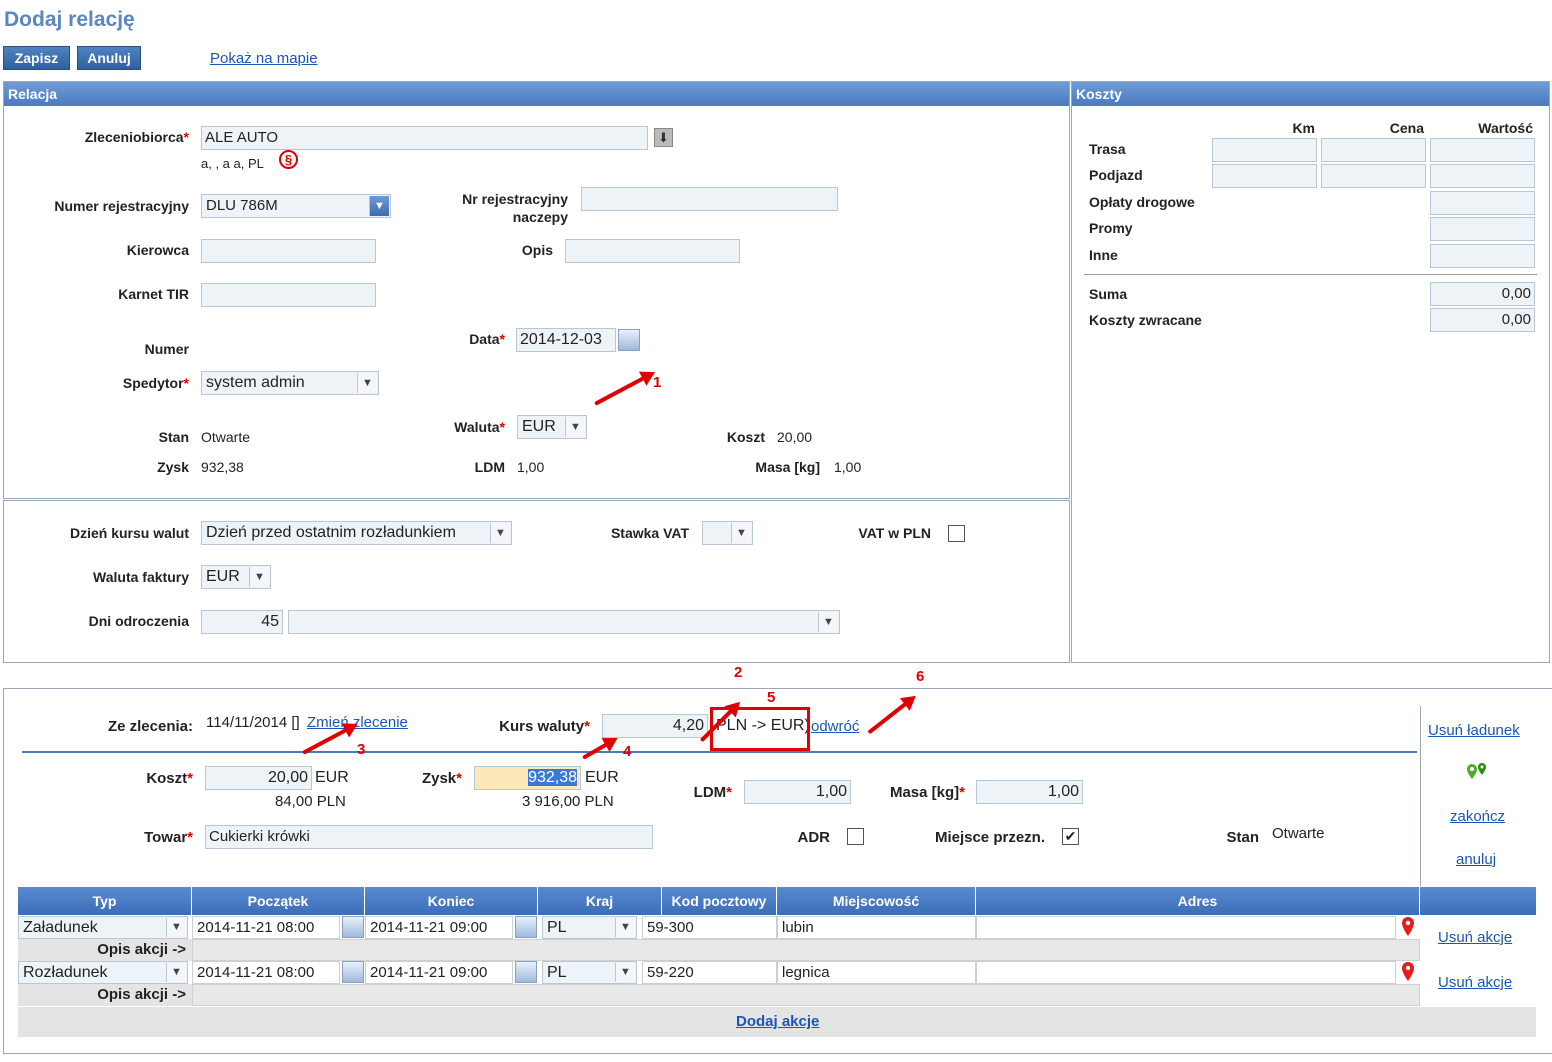  What do you see at coordinates (232, 163) in the screenshot?
I see `zleceniobiorca-address: a, , a a, PL` at bounding box center [232, 163].